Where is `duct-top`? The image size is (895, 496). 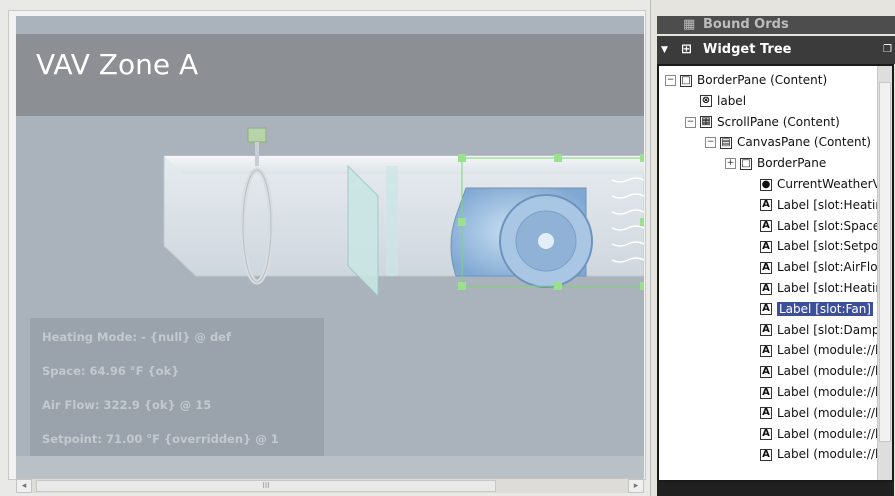
duct-top is located at coordinates (404, 165).